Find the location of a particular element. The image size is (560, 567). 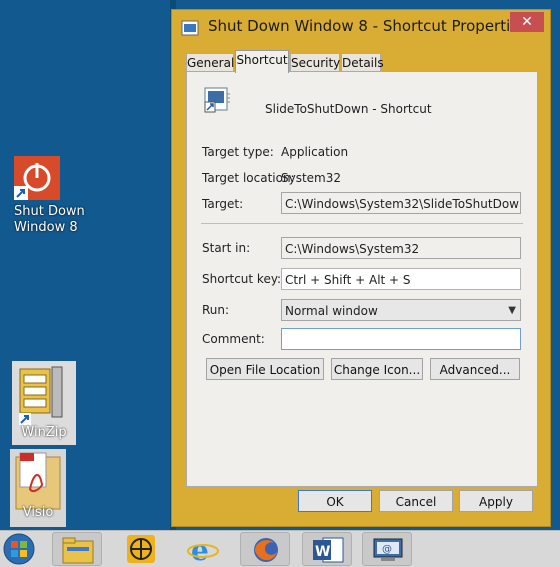

comment-field is located at coordinates (401, 339).